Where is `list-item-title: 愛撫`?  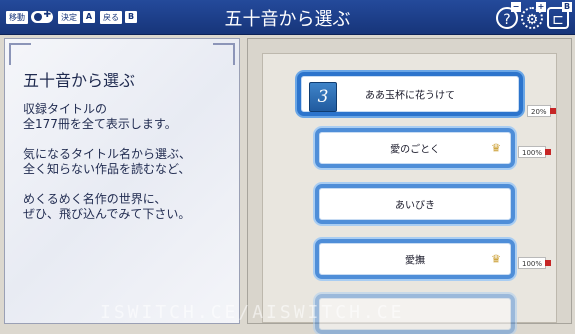
list-item-title: 愛撫 is located at coordinates (415, 261).